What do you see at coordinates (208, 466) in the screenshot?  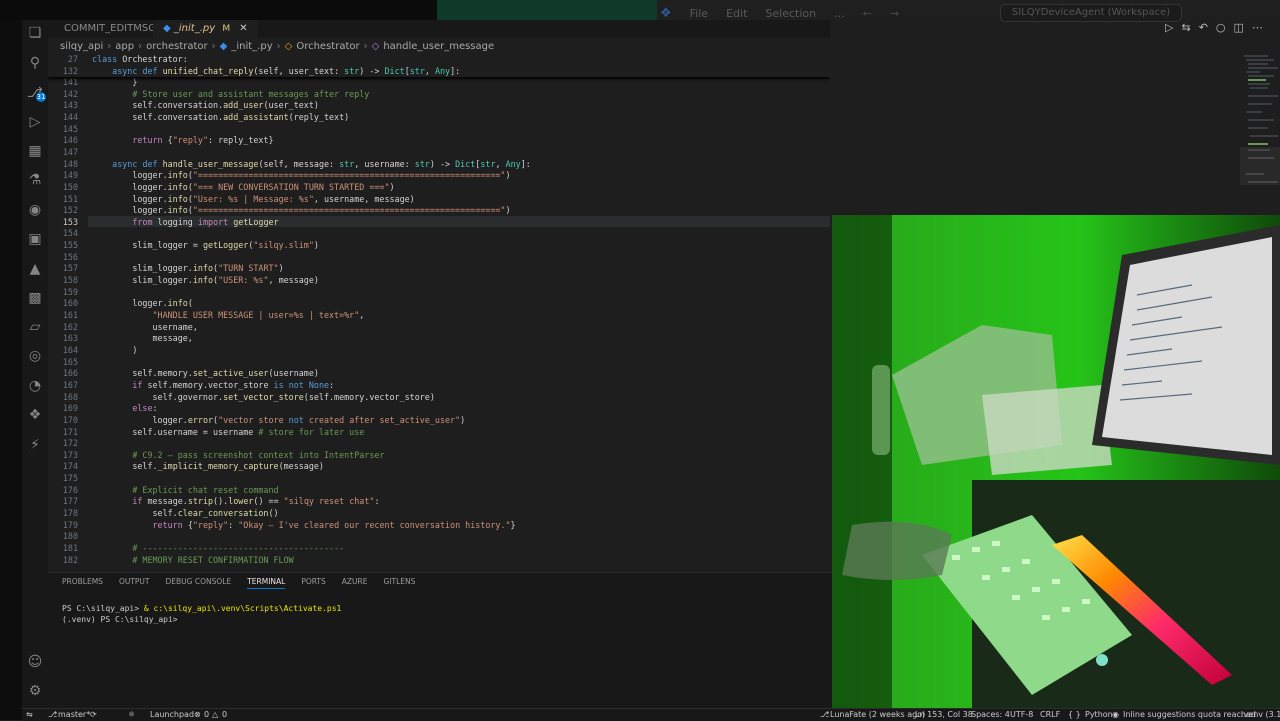 I see `code-line: self._implicit_memory_capture(message)` at bounding box center [208, 466].